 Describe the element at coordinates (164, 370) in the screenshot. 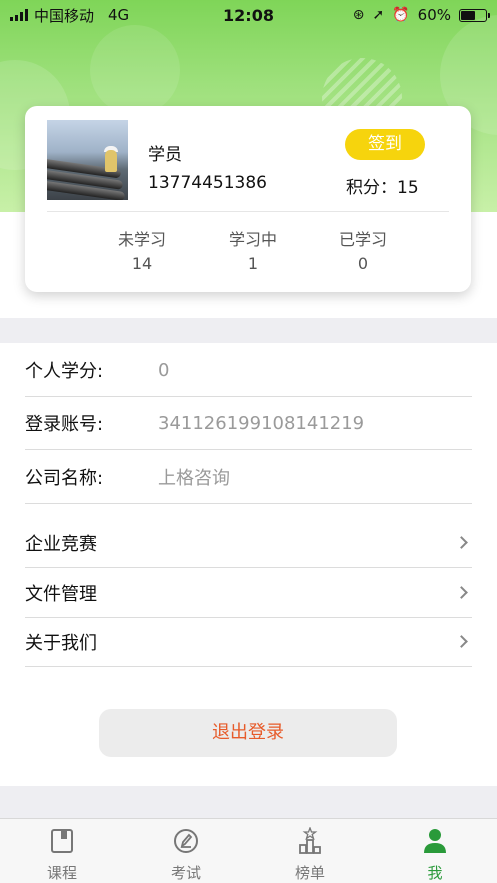

I see `info-value: 0` at that location.